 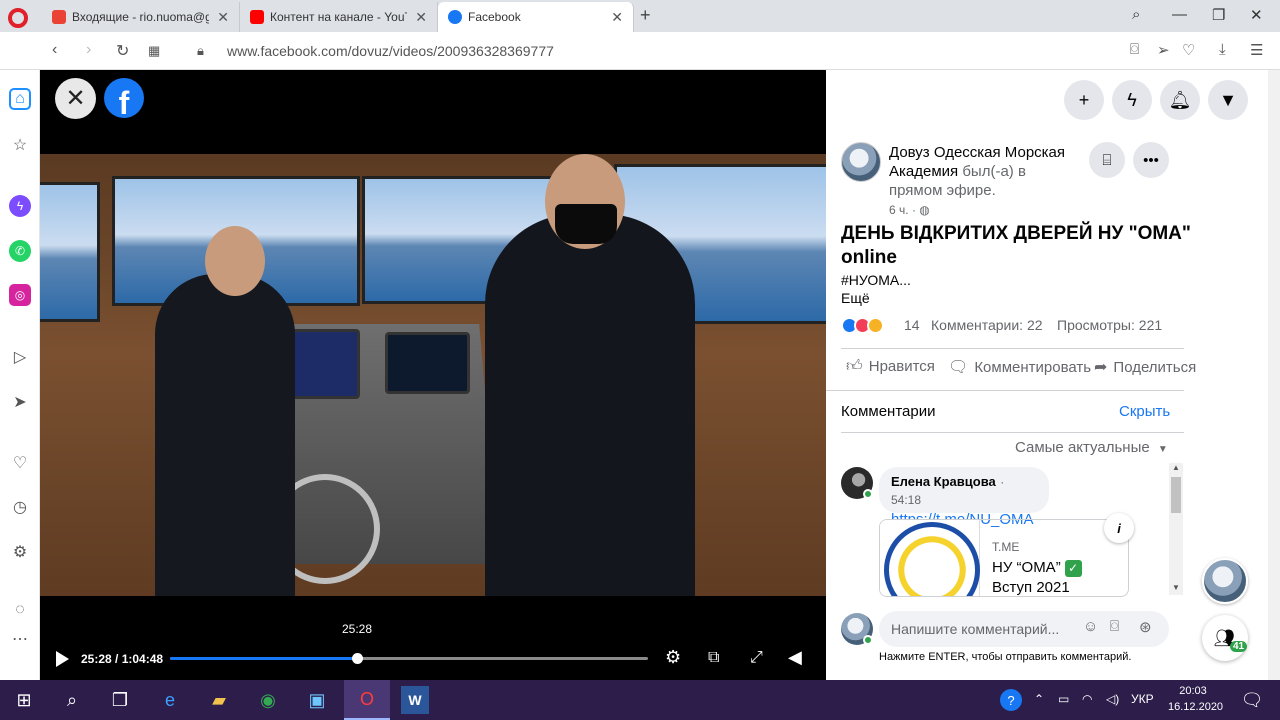 What do you see at coordinates (20, 507) in the screenshot?
I see `history-icon: ◷` at bounding box center [20, 507].